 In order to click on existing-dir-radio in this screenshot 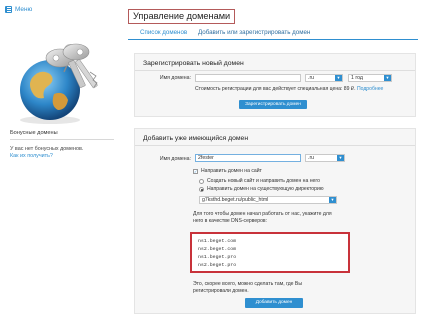, I will do `click(201, 189)`.